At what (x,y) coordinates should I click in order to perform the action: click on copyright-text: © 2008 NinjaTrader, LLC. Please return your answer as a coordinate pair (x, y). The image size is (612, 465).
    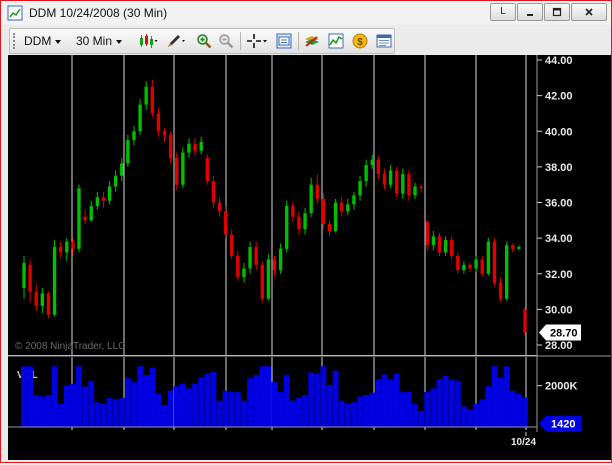
    Looking at the image, I should click on (70, 346).